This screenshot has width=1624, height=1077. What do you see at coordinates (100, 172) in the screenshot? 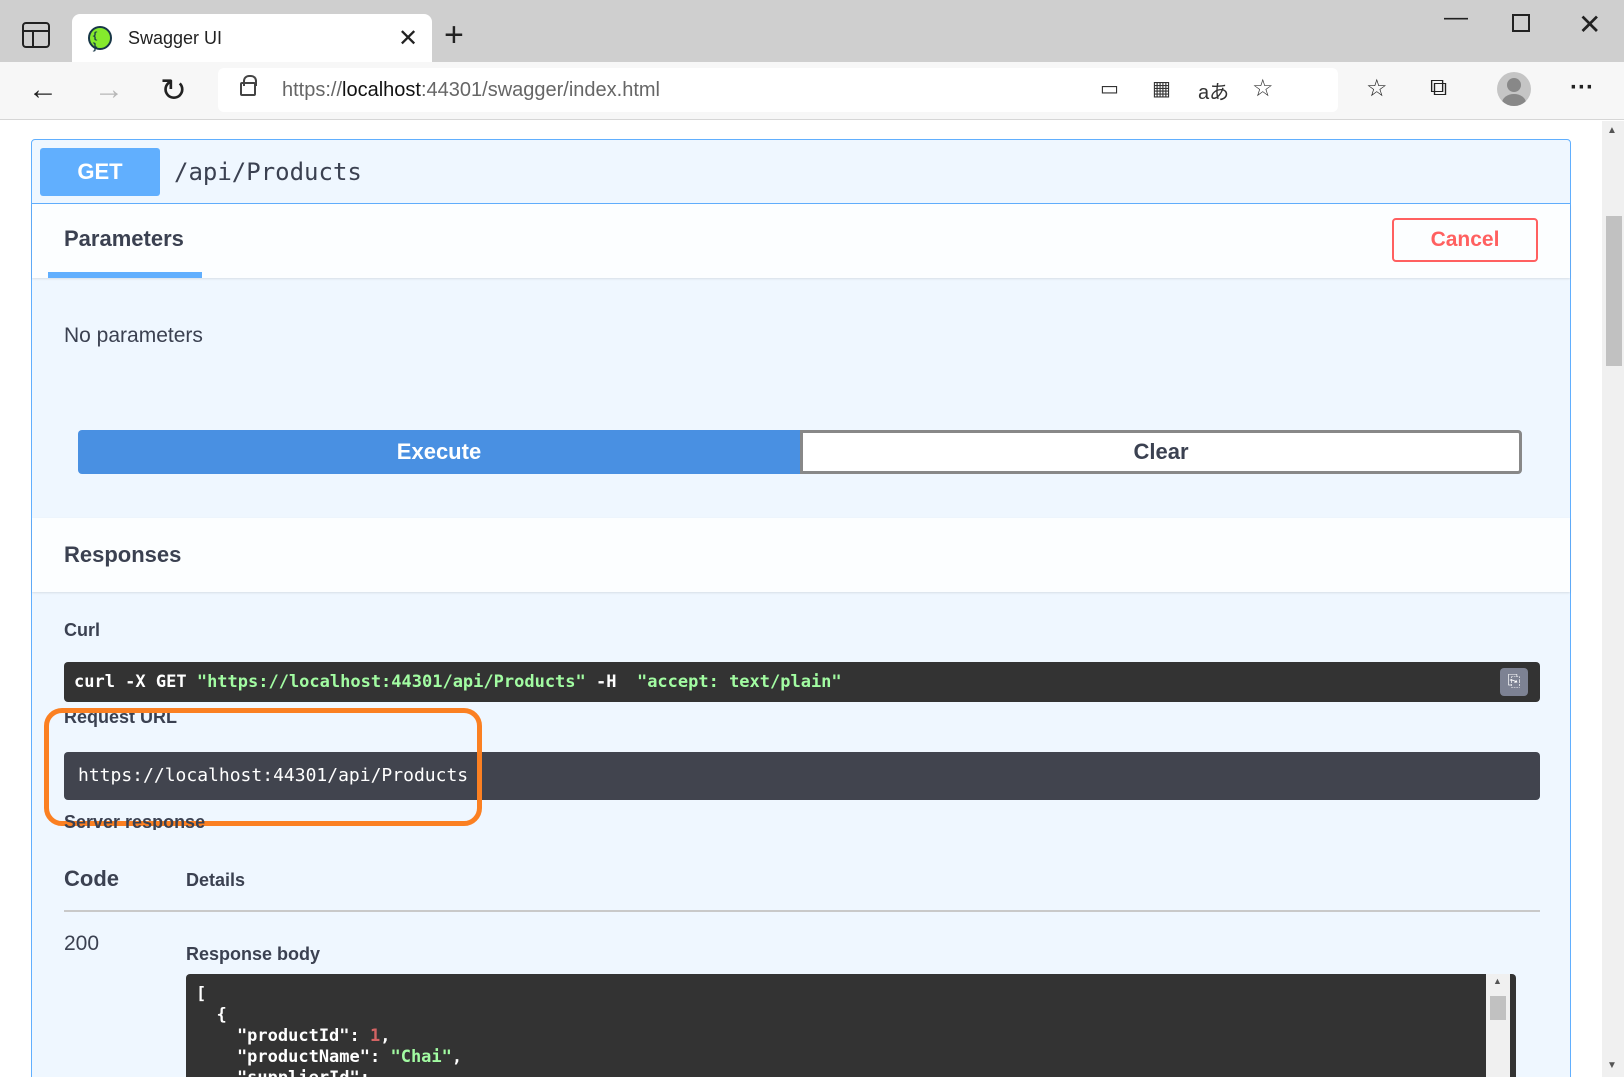
I see `method-badge: GET` at bounding box center [100, 172].